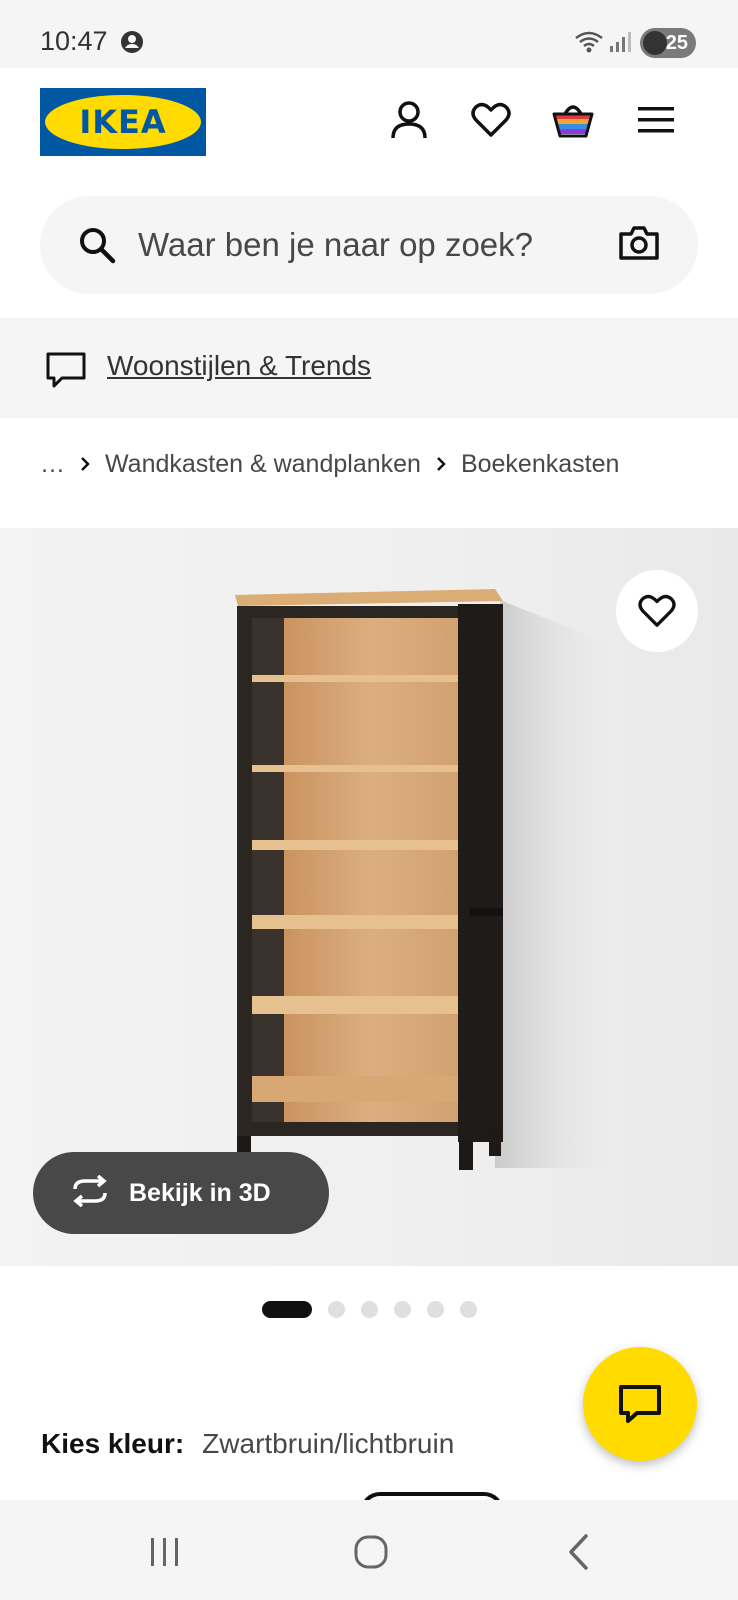 The width and height of the screenshot is (738, 1600). Describe the element at coordinates (655, 43) in the screenshot. I see `battery-icon` at that location.